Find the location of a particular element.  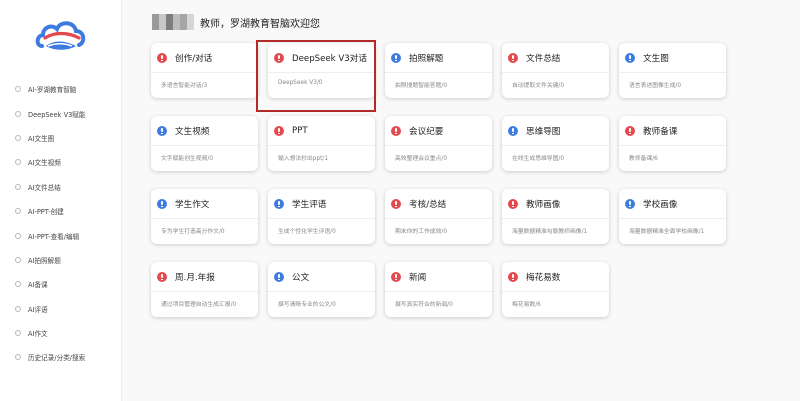

card-header: 学校画像 is located at coordinates (672, 204).